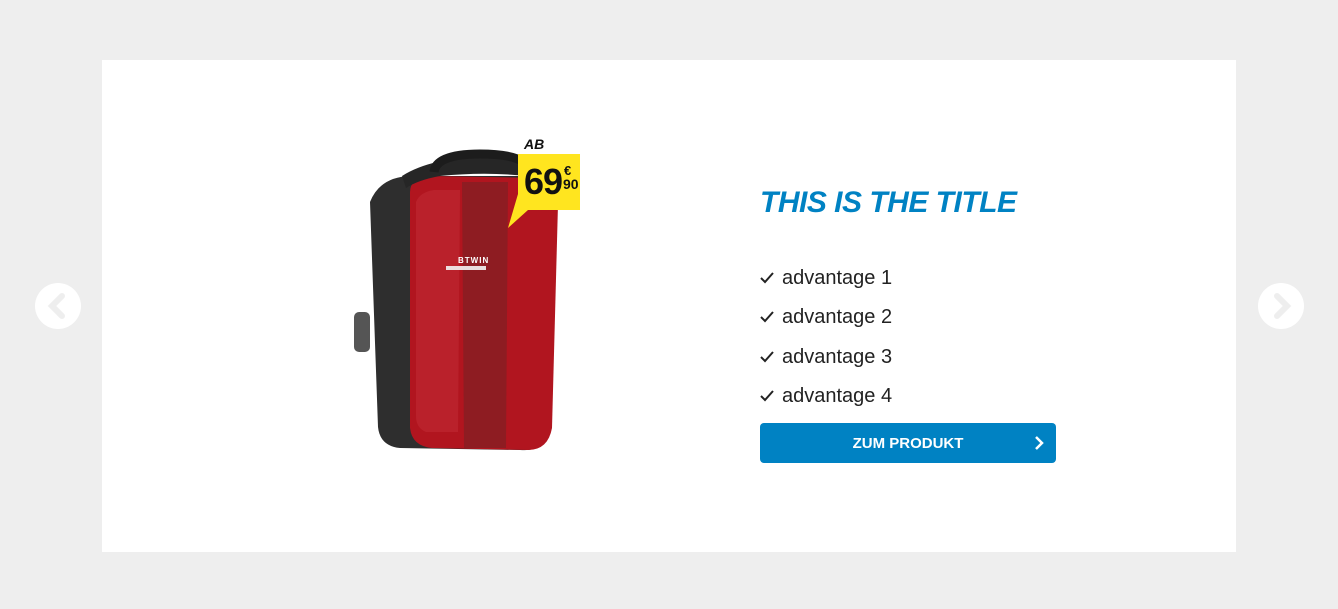 The height and width of the screenshot is (609, 1338). I want to click on price-badge: AB 69 € 90, so click(548, 186).